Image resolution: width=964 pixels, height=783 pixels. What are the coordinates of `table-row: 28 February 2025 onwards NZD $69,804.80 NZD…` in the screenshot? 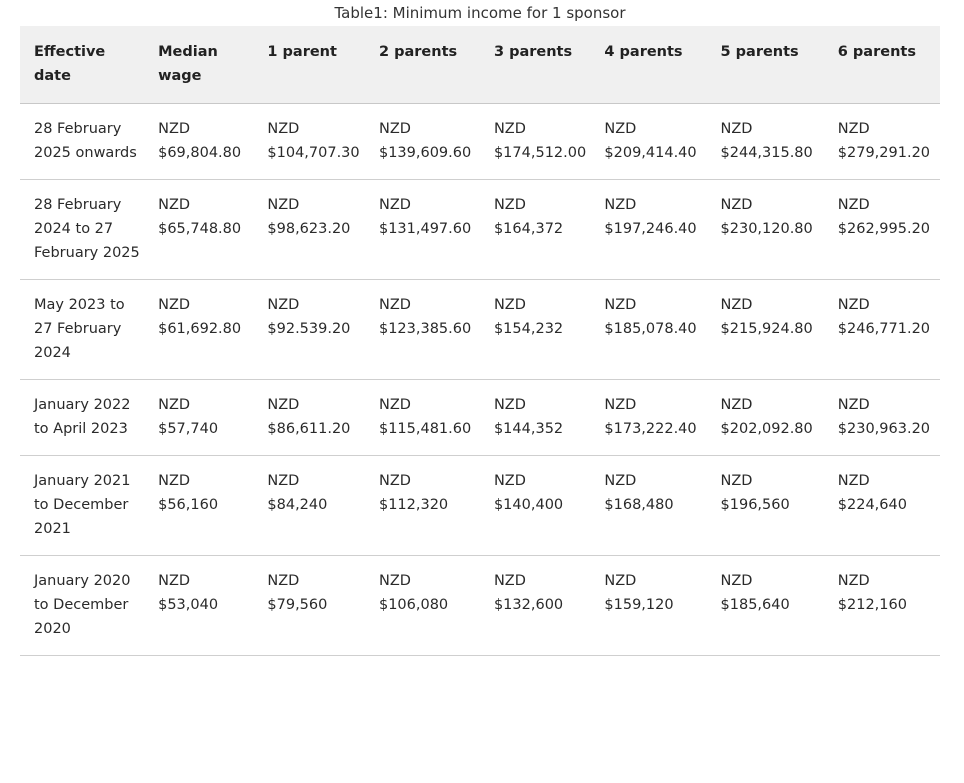 It's located at (480, 141).